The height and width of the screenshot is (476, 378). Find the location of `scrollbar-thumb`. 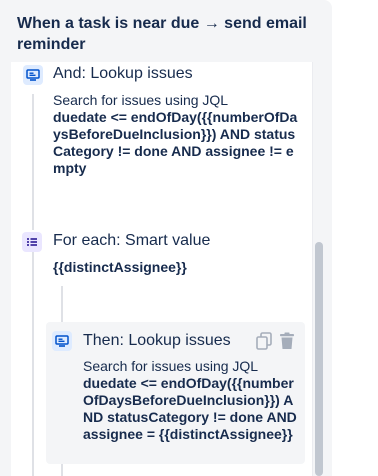

scrollbar-thumb is located at coordinates (319, 359).